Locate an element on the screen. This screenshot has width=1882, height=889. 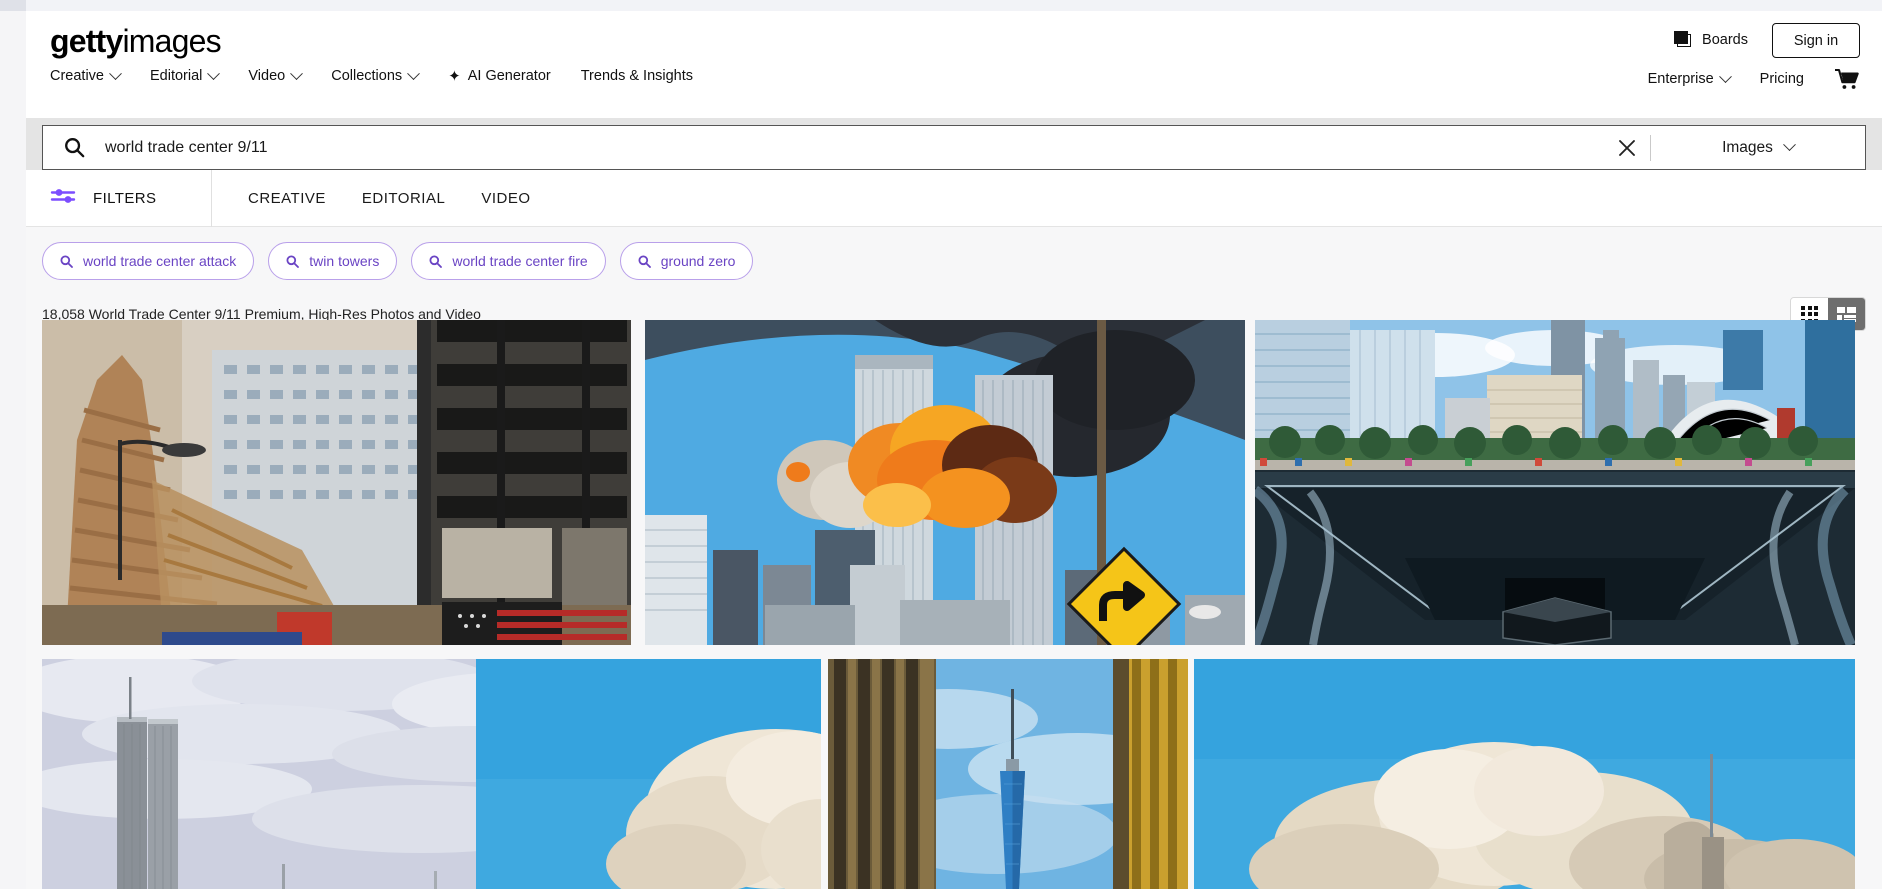
nav-label: AI Generator is located at coordinates (509, 76).